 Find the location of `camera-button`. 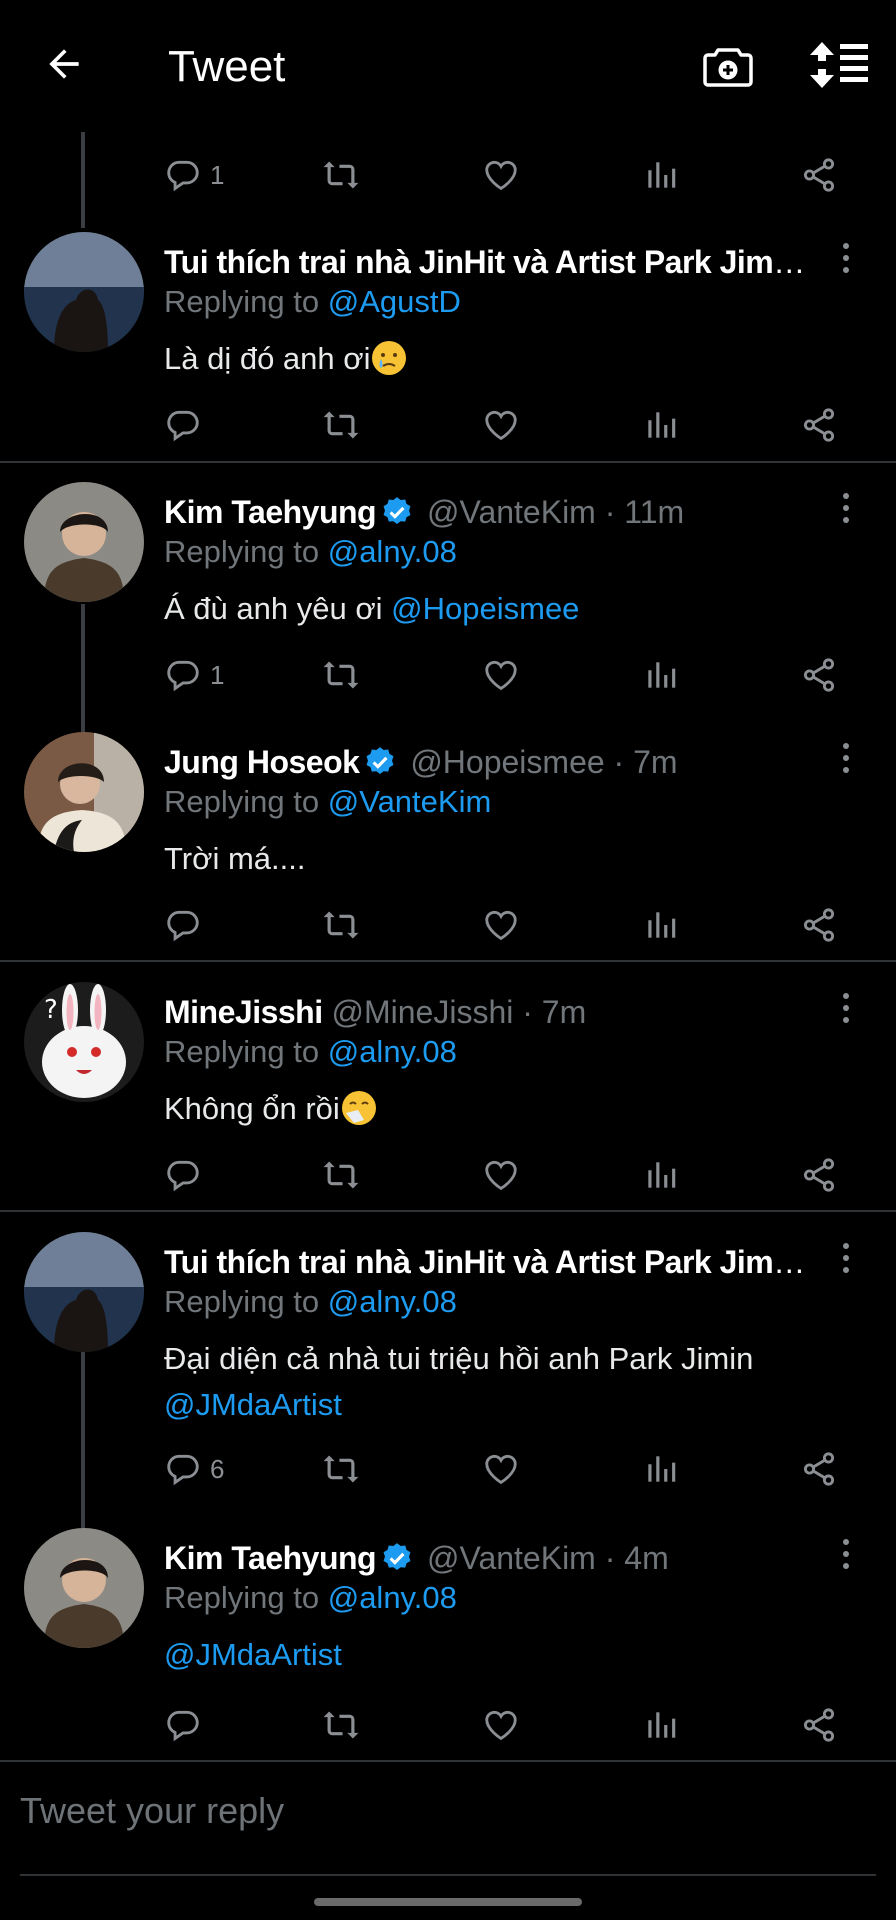

camera-button is located at coordinates (728, 66).